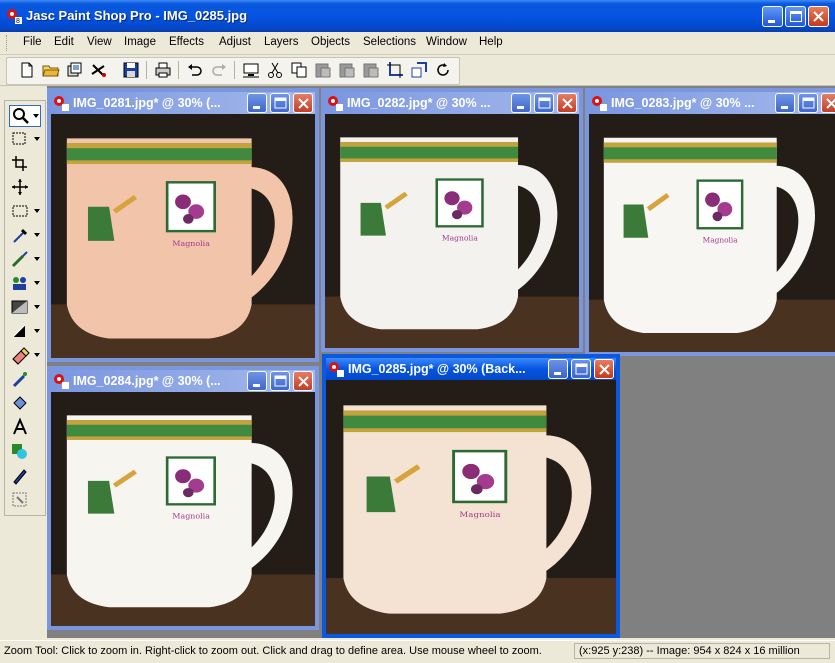  Describe the element at coordinates (32, 42) in the screenshot. I see `menu-file: File` at that location.